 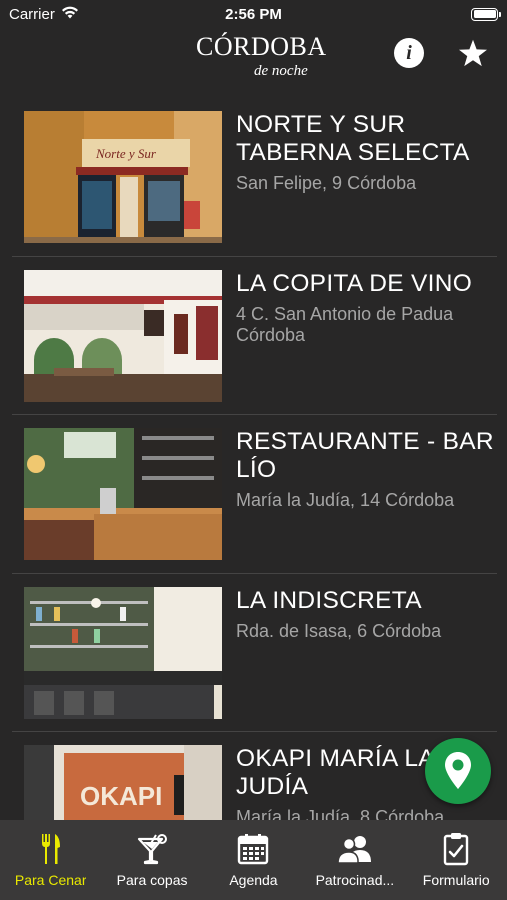 What do you see at coordinates (70, 14) in the screenshot?
I see `wifi-icon` at bounding box center [70, 14].